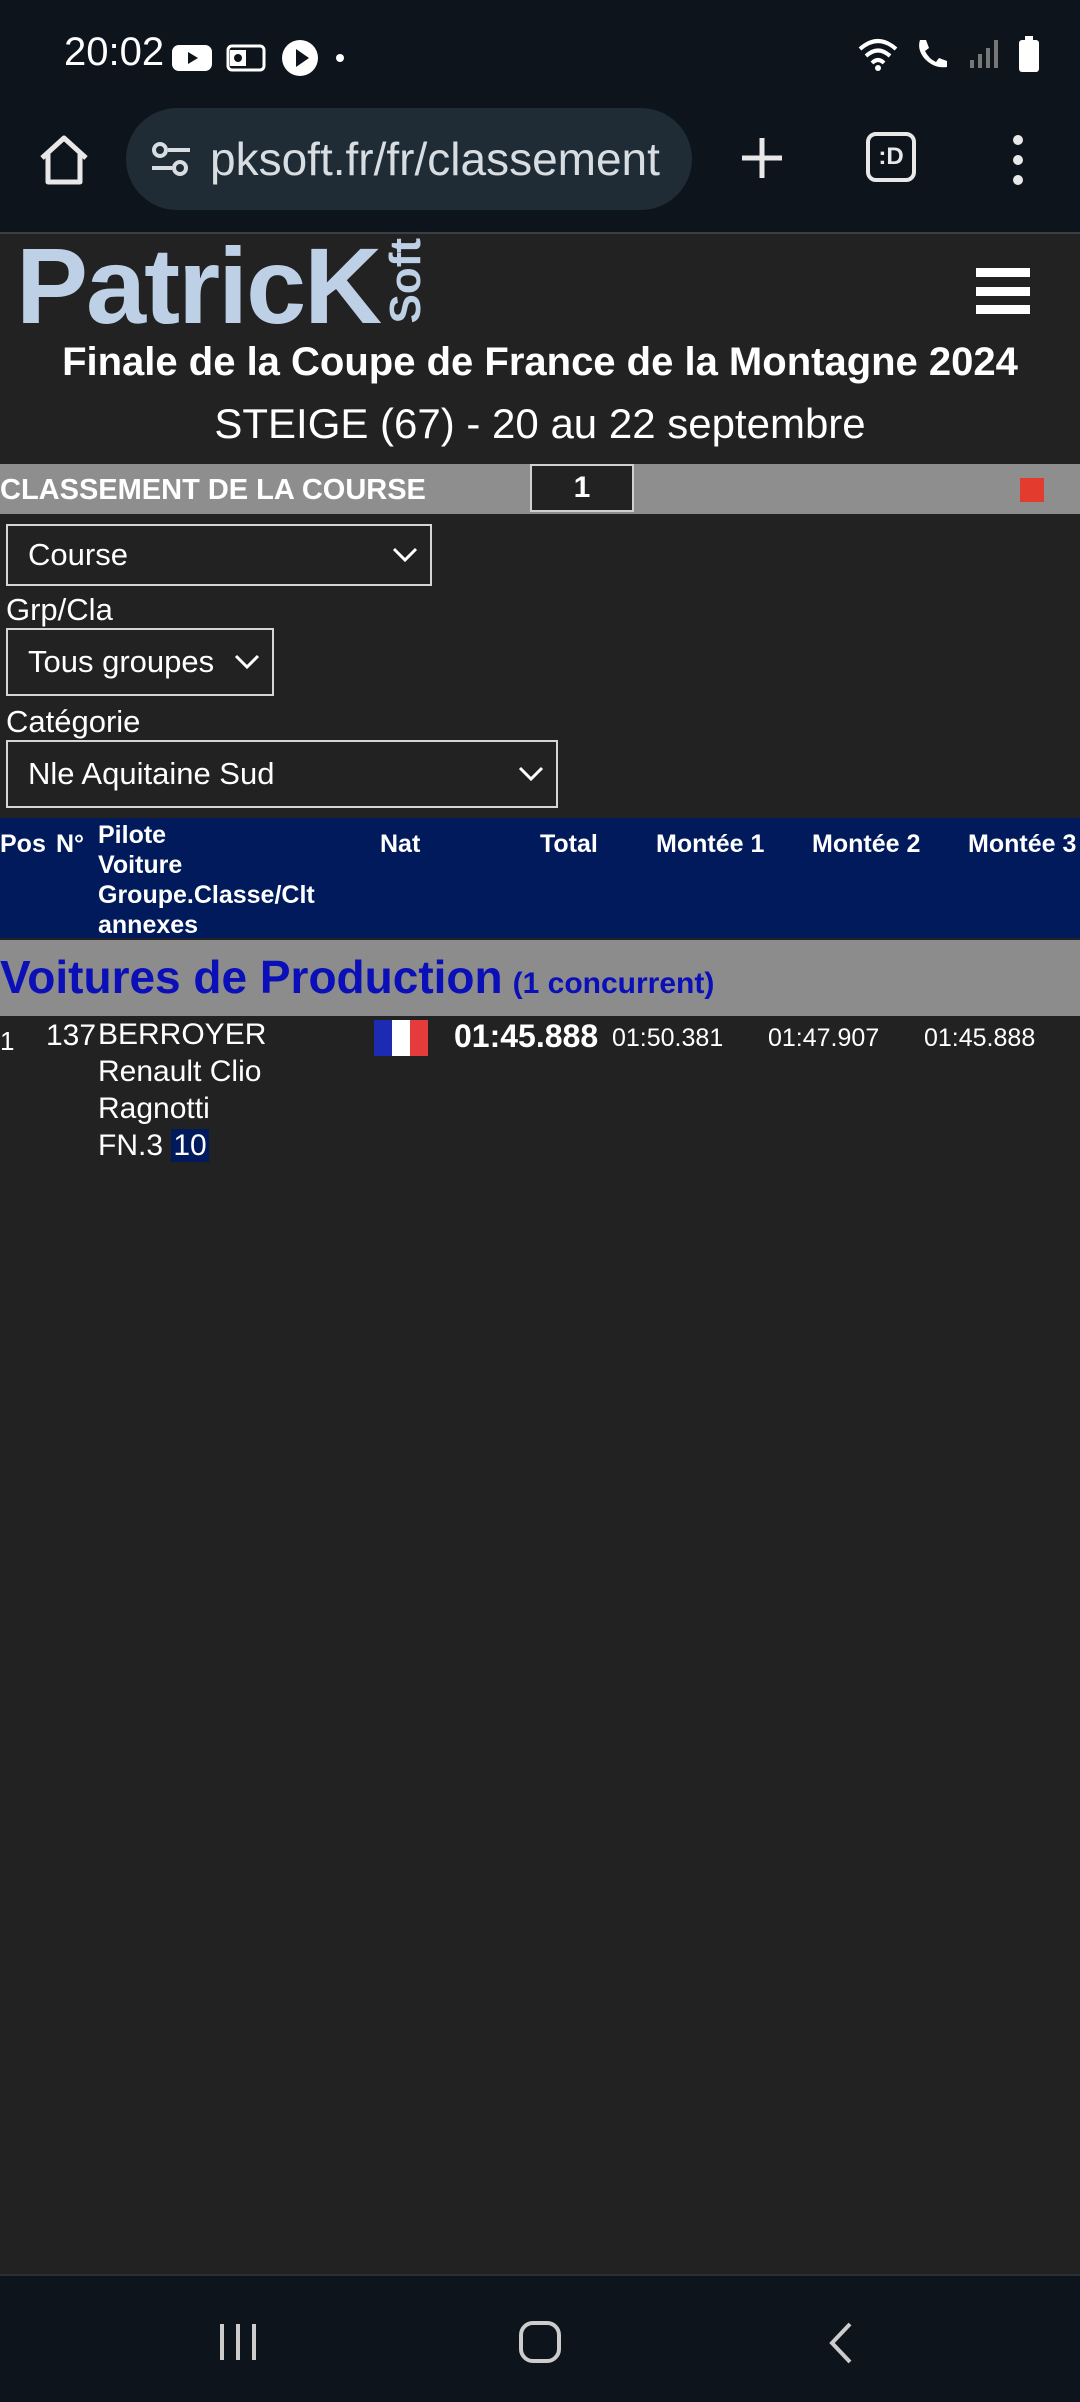 The image size is (1080, 2402). What do you see at coordinates (73, 721) in the screenshot?
I see `category-label: Catégorie` at bounding box center [73, 721].